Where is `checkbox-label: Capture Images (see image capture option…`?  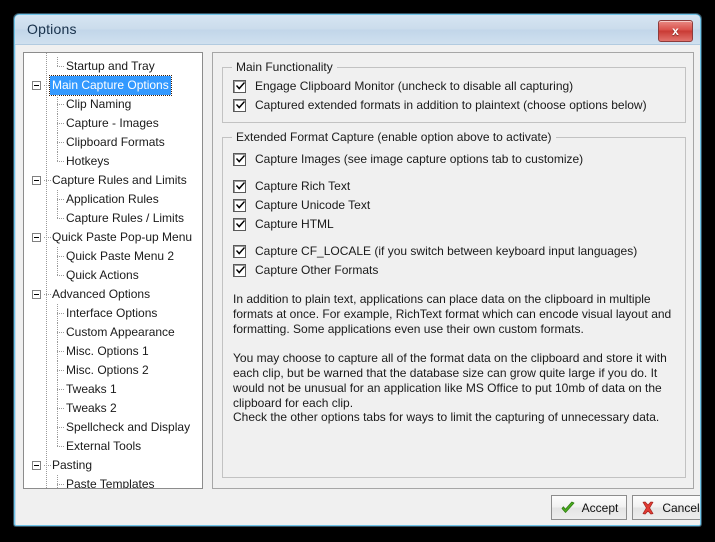
checkbox-label: Capture Images (see image capture option… is located at coordinates (419, 159).